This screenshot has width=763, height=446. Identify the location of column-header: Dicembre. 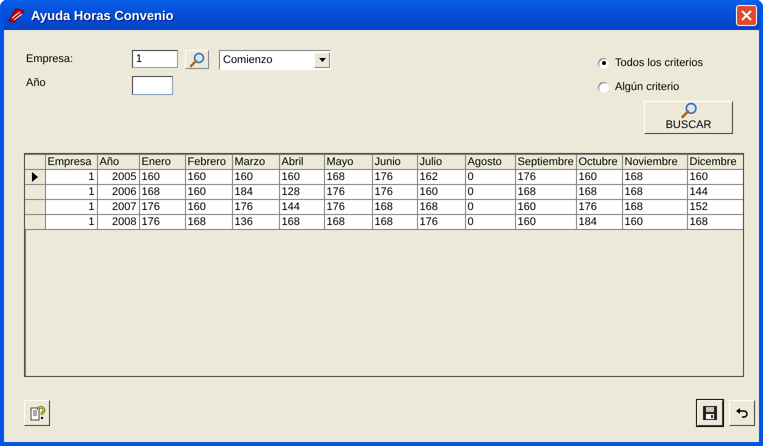
(715, 162).